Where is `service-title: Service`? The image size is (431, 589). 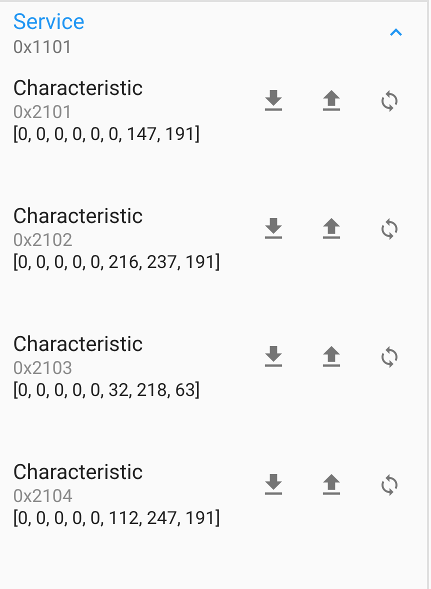
service-title: Service is located at coordinates (49, 23).